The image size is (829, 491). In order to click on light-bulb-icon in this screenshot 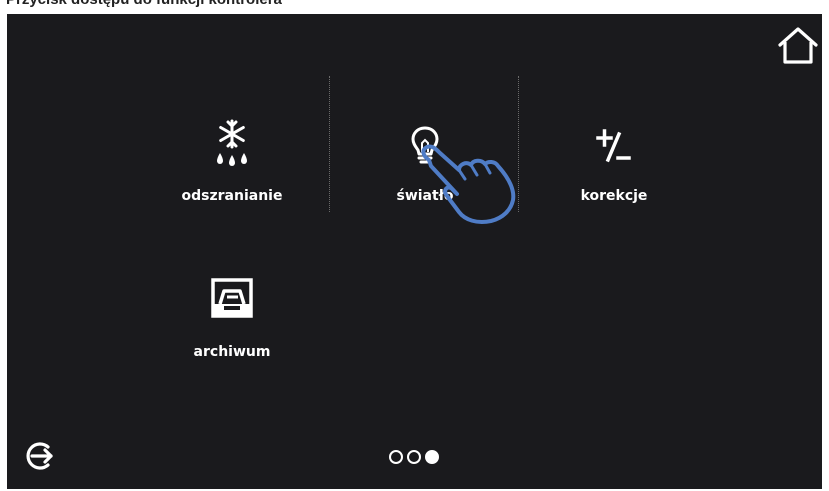, I will do `click(425, 145)`.